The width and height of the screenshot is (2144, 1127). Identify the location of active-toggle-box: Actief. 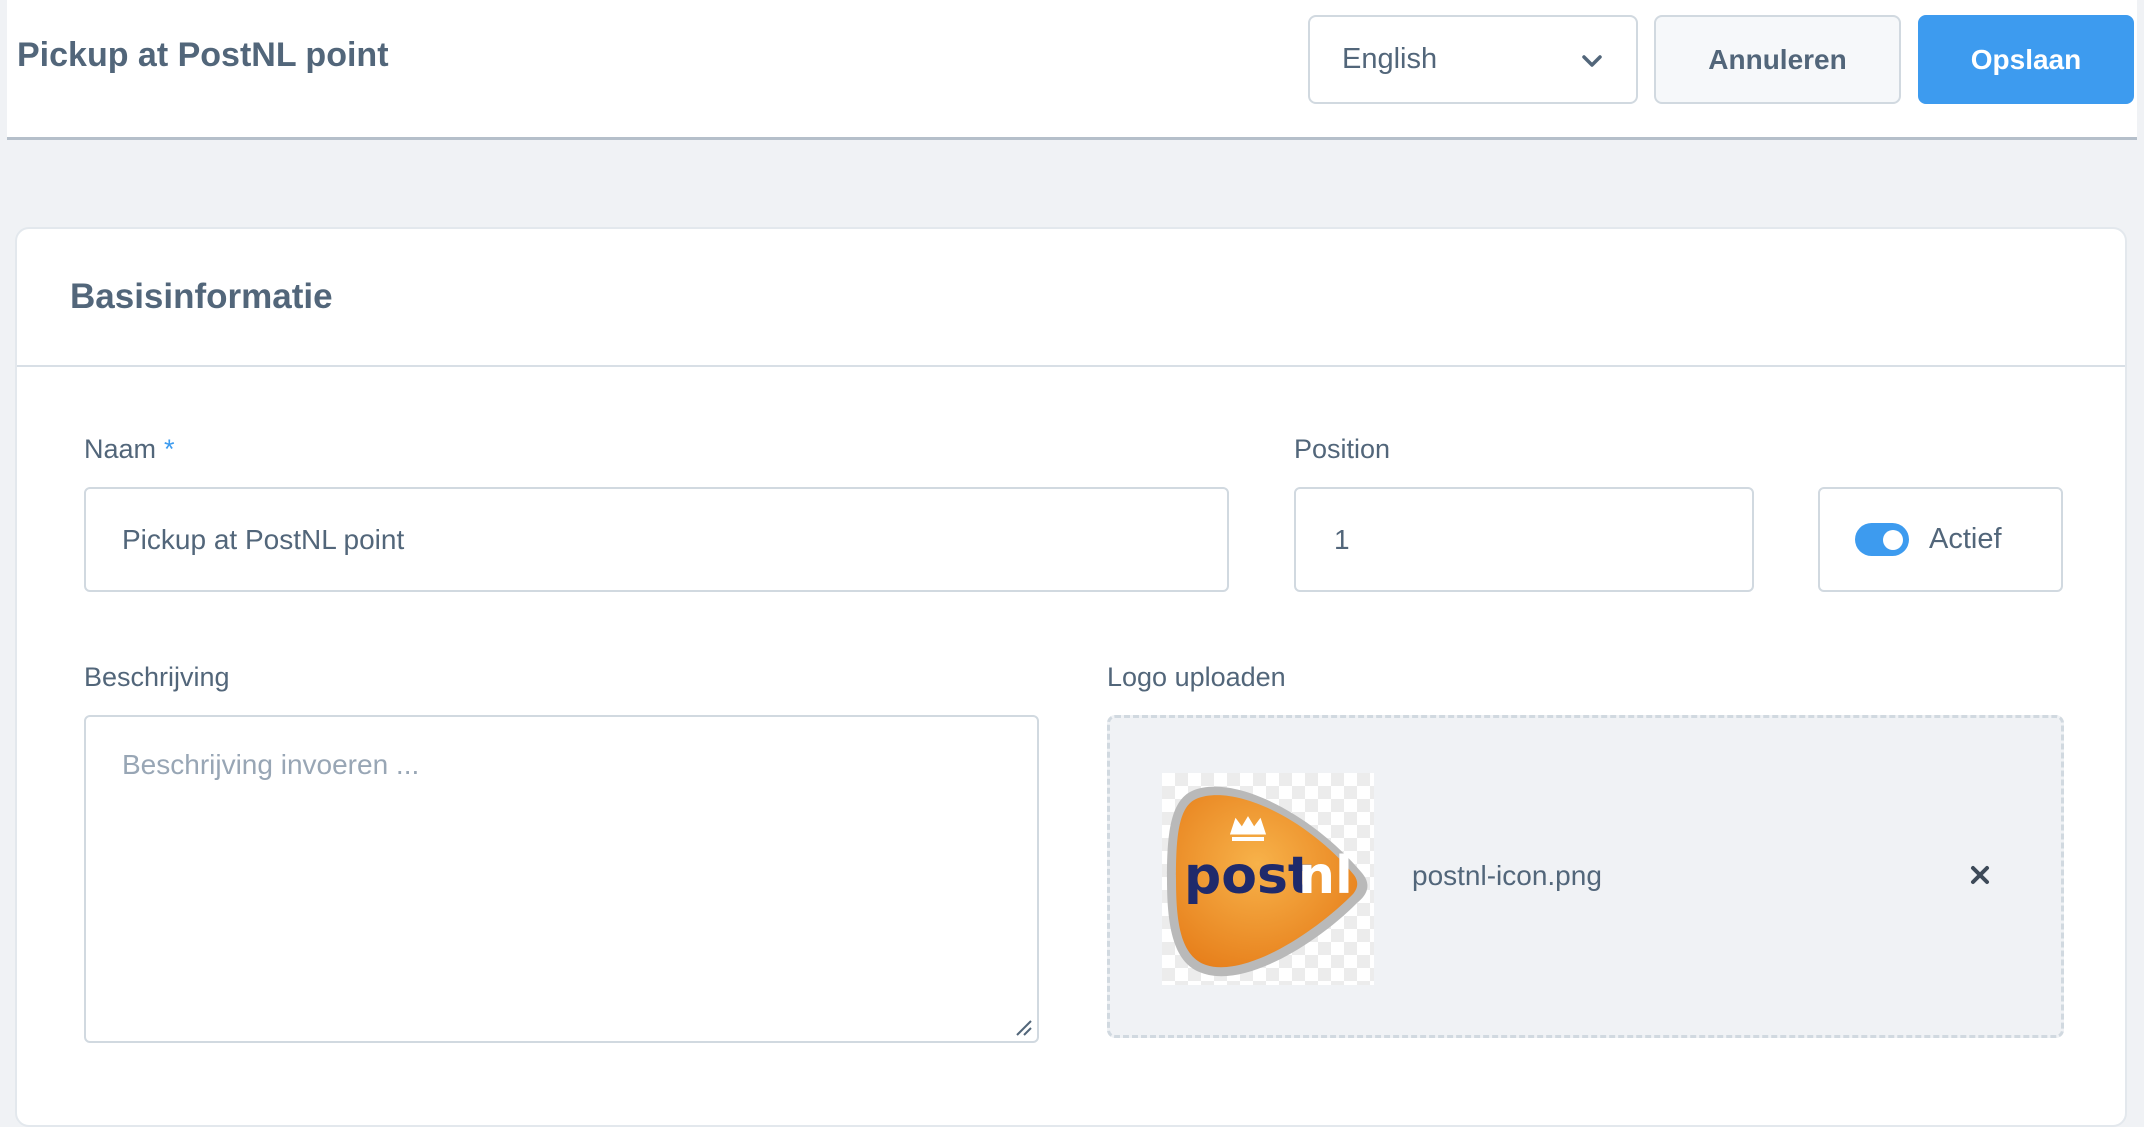
(1940, 539).